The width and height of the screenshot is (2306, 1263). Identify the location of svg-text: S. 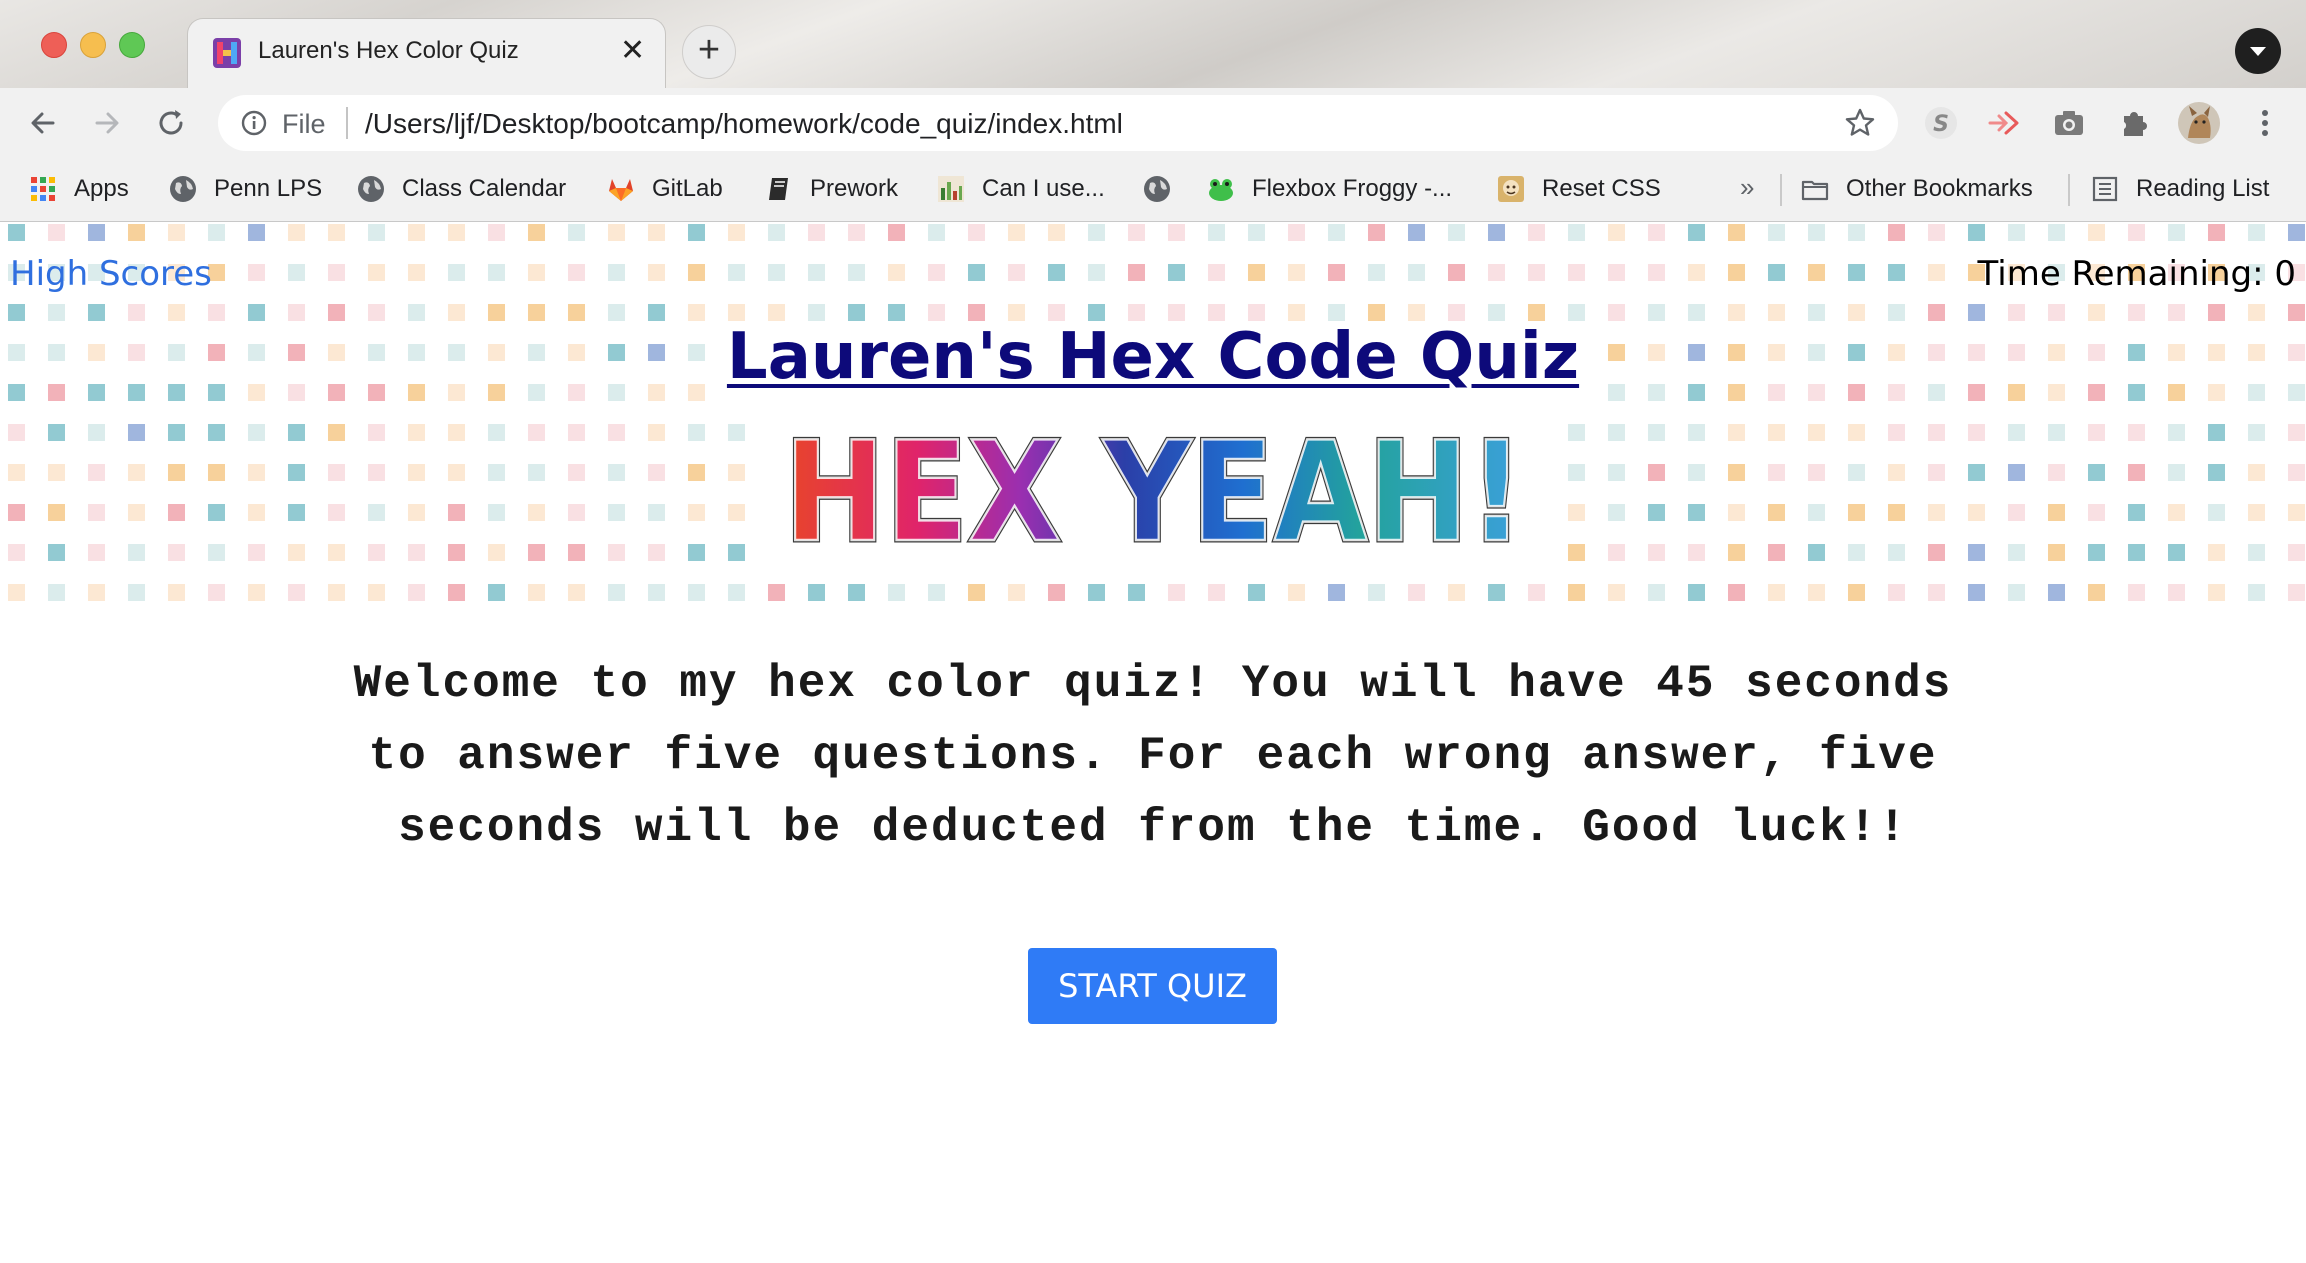
(1941, 124).